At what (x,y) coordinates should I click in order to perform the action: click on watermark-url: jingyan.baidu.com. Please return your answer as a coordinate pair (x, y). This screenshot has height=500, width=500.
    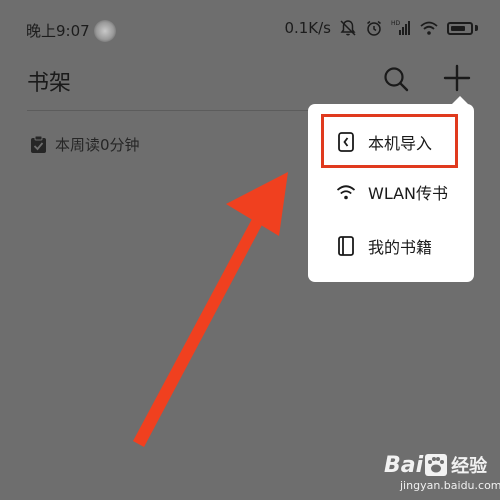
    Looking at the image, I should click on (450, 485).